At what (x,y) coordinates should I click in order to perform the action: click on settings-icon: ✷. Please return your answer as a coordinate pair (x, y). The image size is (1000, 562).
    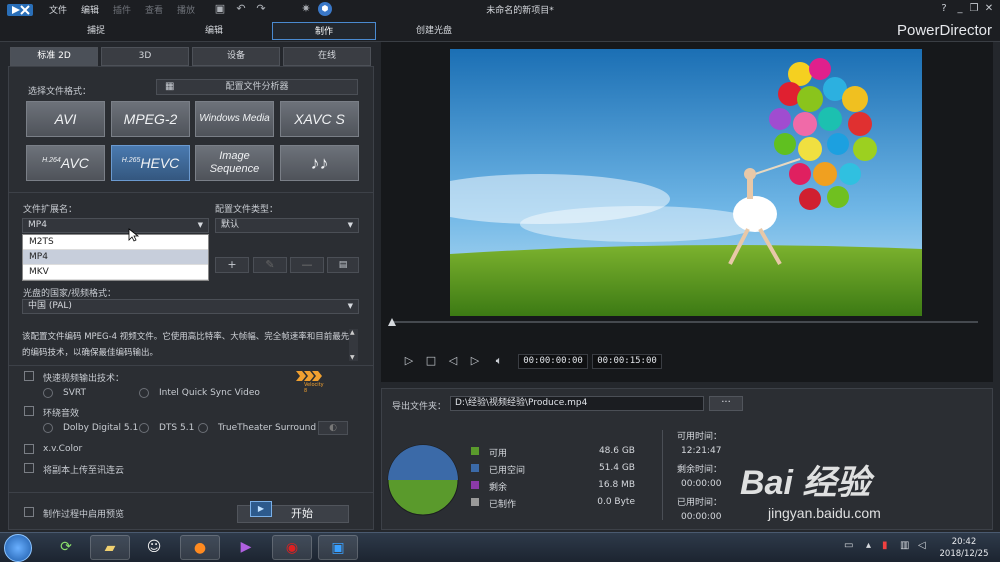
    Looking at the image, I should click on (306, 9).